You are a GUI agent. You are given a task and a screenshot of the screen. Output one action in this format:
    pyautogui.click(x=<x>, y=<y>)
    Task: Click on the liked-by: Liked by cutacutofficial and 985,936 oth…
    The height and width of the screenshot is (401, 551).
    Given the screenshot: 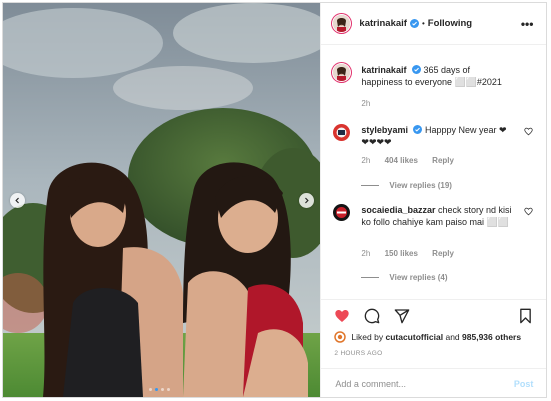 What is the action you would take?
    pyautogui.click(x=427, y=337)
    